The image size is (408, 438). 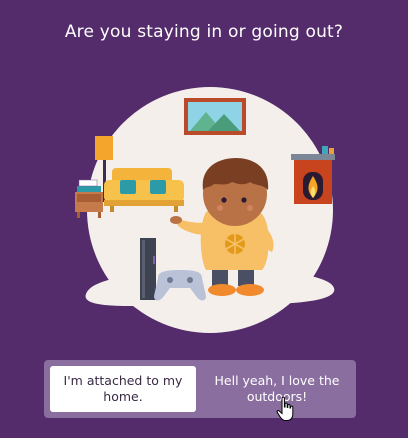 What do you see at coordinates (285, 408) in the screenshot?
I see `hand-pointer-cursor` at bounding box center [285, 408].